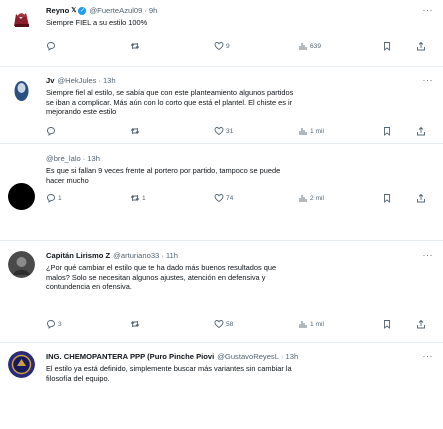  What do you see at coordinates (82, 11) in the screenshot?
I see `verified-icon: ✓` at bounding box center [82, 11].